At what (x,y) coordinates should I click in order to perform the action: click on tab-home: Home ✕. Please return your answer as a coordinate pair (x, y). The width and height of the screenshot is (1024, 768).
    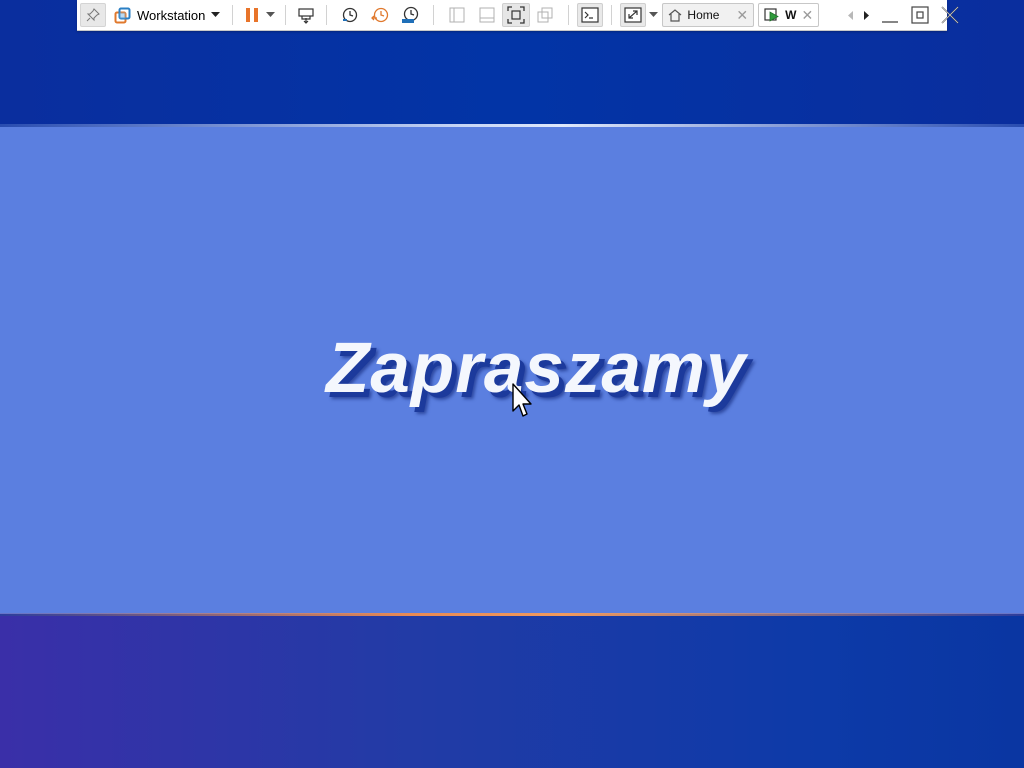
    Looking at the image, I should click on (708, 15).